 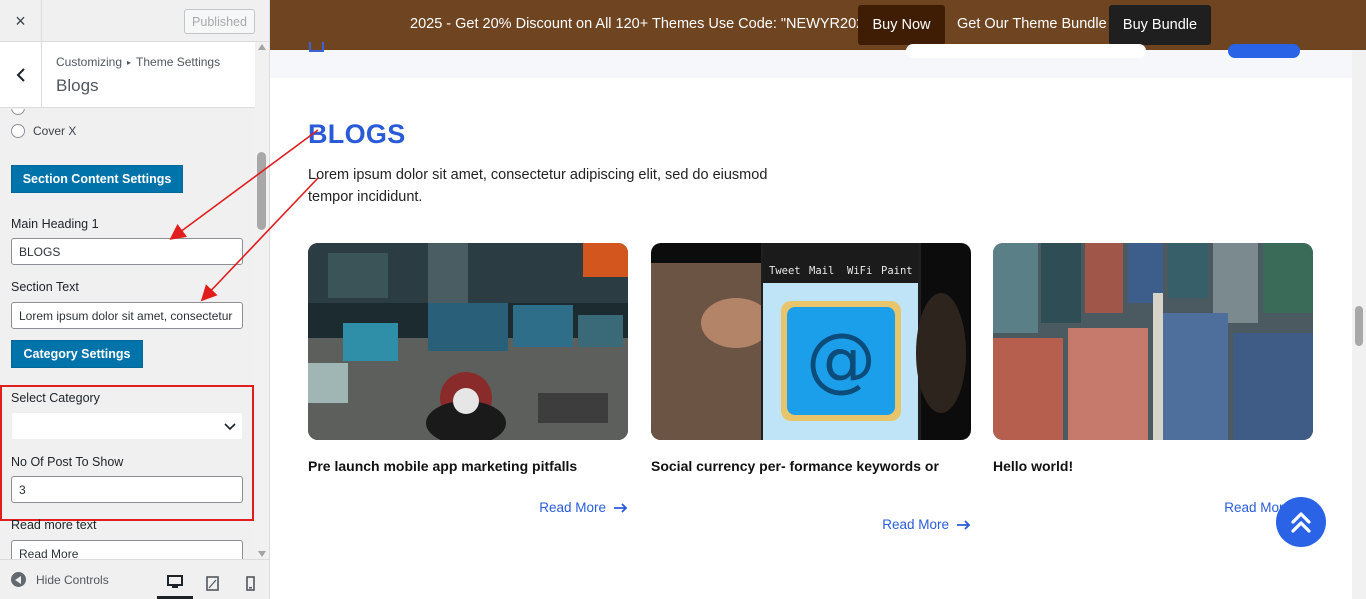 What do you see at coordinates (1032, 24) in the screenshot?
I see `bundle-text: Get Our Theme Bundle` at bounding box center [1032, 24].